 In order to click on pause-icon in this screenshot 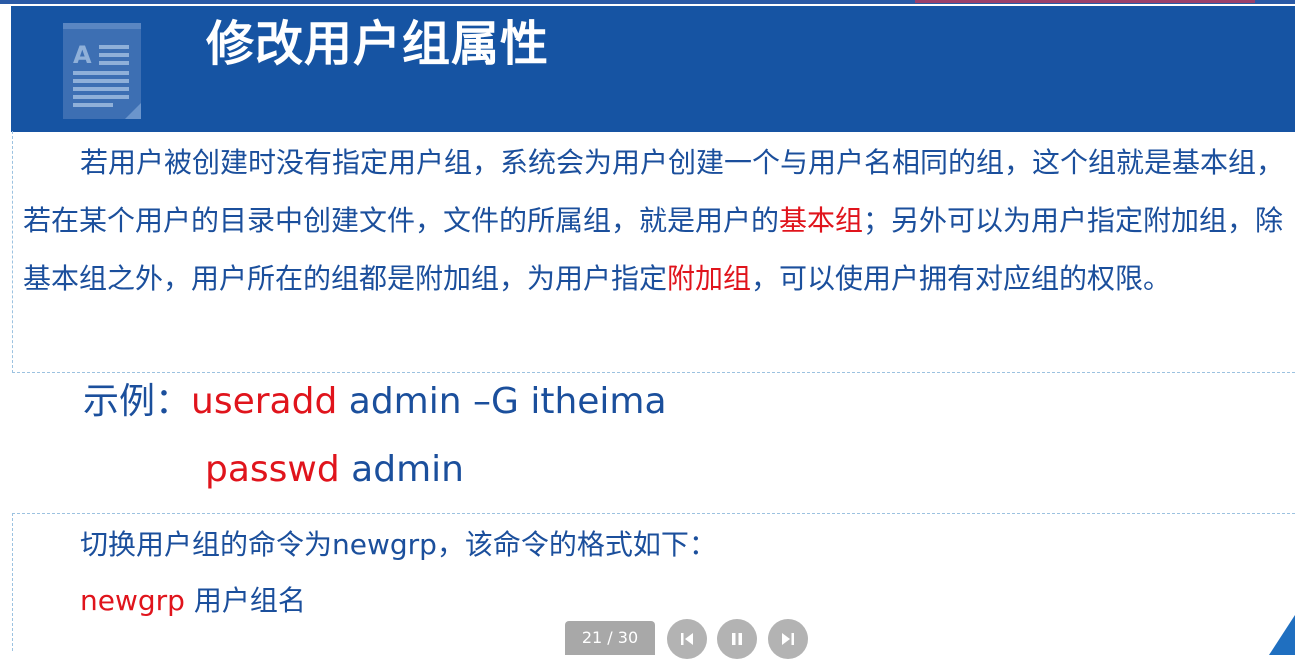, I will do `click(737, 639)`.